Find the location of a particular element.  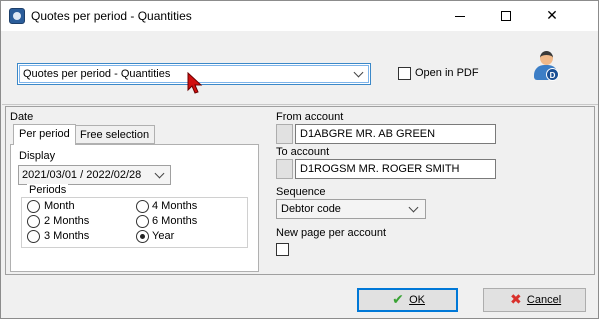

from-account-field: D1ABGRE MR. AB GREEN is located at coordinates (395, 134).